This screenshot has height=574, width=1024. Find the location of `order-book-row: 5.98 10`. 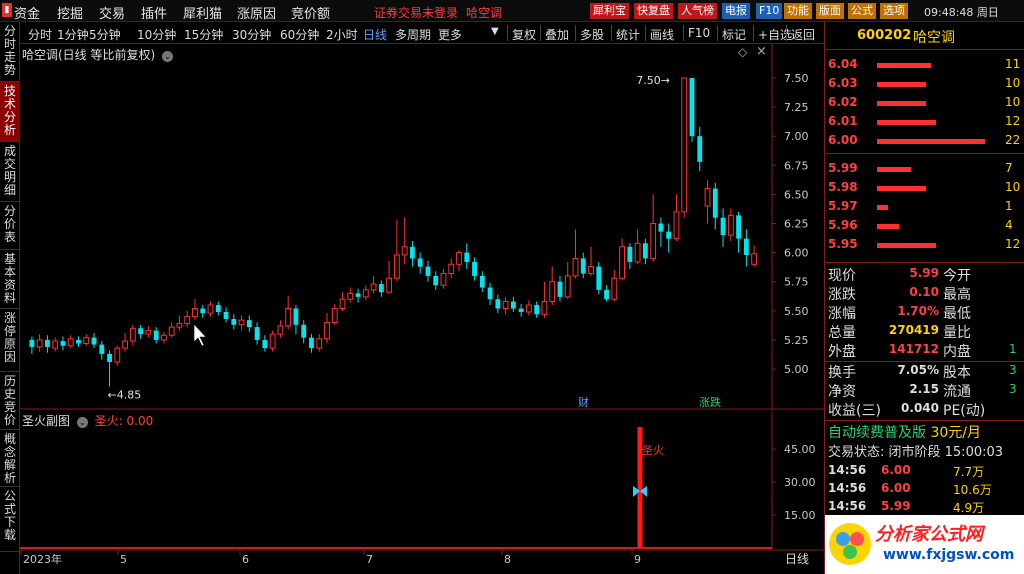

order-book-row: 5.98 10 is located at coordinates (924, 188).